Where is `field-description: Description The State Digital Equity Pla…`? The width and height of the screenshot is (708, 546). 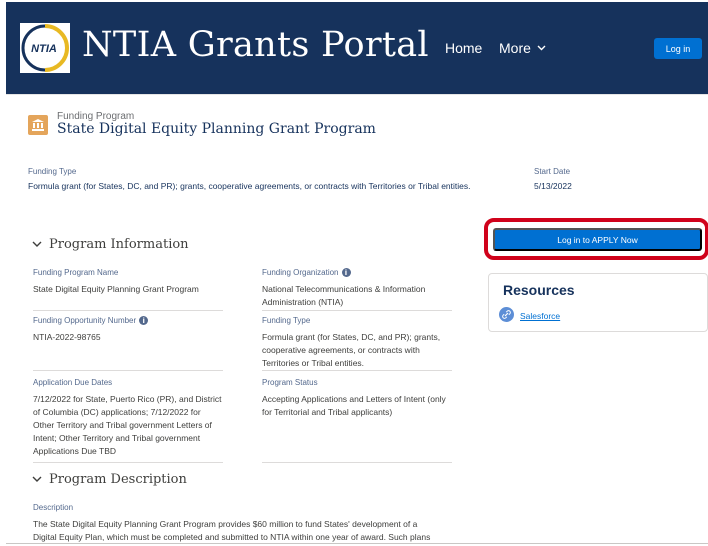
field-description: Description The State Digital Equity Pla… is located at coordinates (238, 523).